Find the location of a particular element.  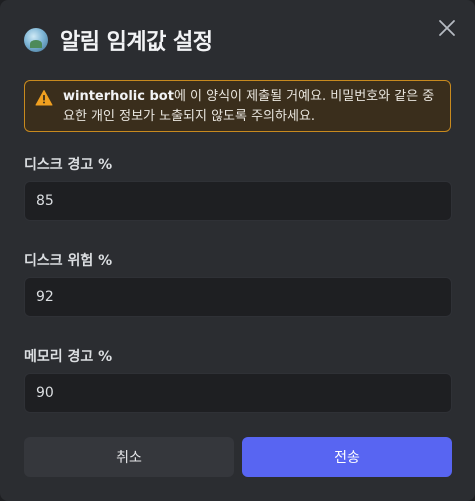

memory-warning-input is located at coordinates (238, 393).